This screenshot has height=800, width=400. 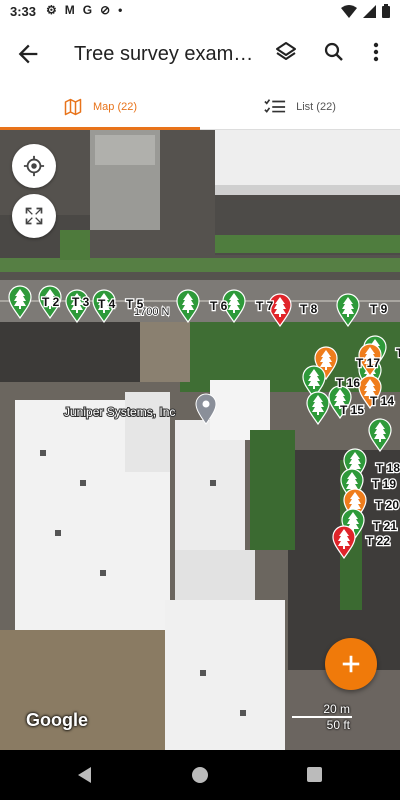 I want to click on nav-home-icon, so click(x=200, y=775).